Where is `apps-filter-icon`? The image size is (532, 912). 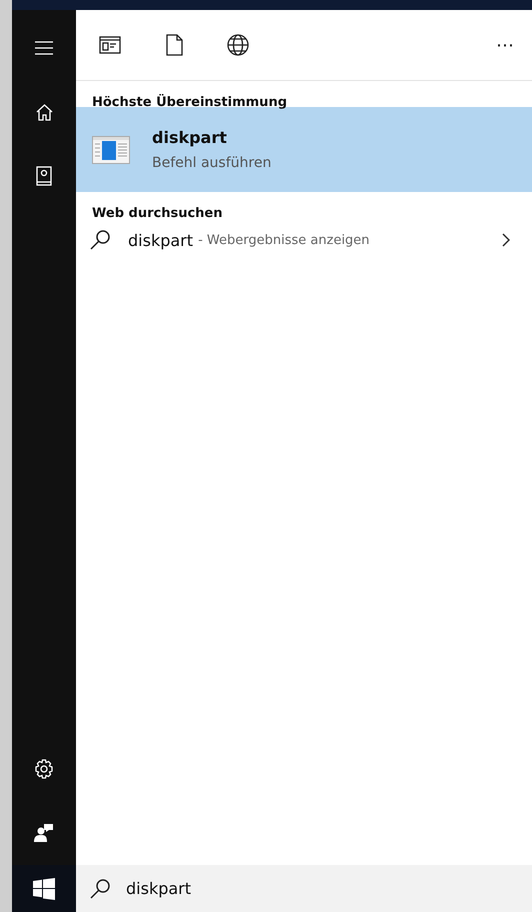 apps-filter-icon is located at coordinates (110, 45).